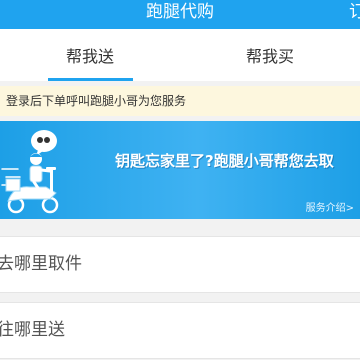  I want to click on orders-link: 订, so click(354, 12).